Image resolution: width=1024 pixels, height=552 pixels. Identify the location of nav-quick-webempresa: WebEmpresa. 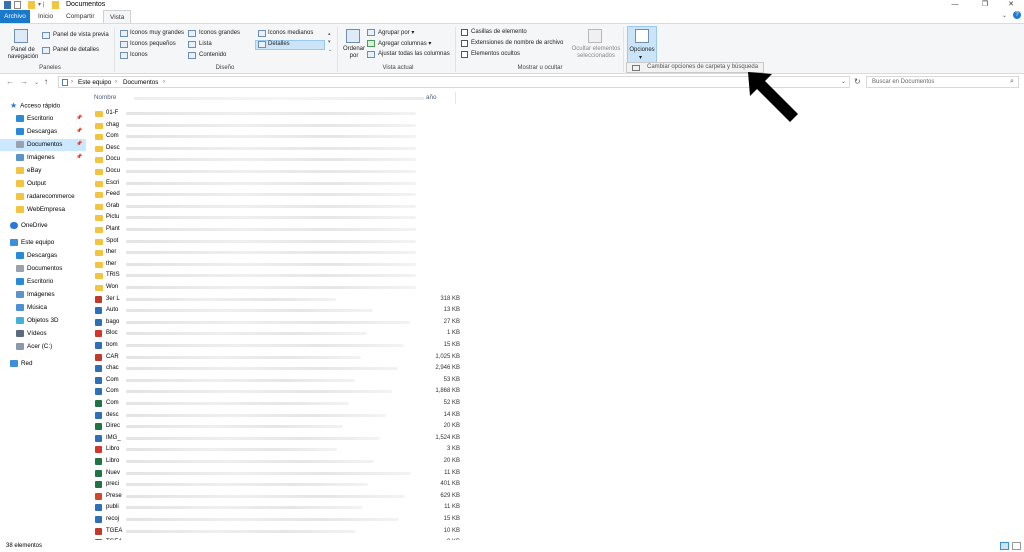
(40, 210).